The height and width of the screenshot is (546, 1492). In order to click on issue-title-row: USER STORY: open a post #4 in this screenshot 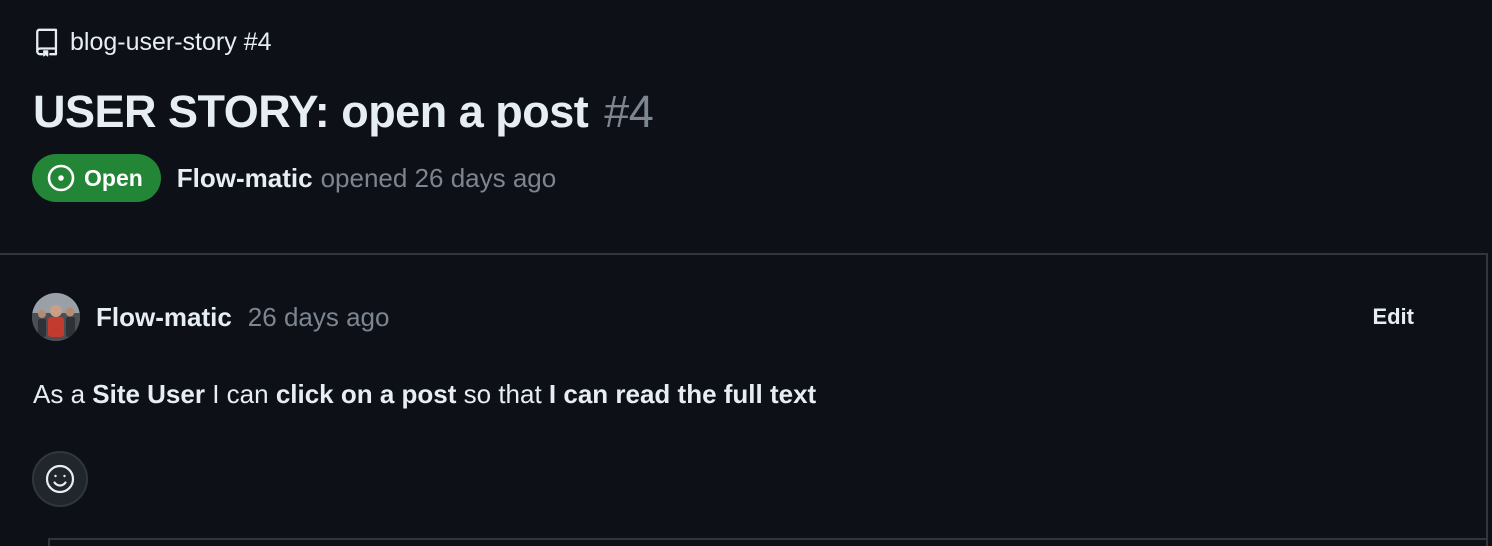, I will do `click(343, 112)`.